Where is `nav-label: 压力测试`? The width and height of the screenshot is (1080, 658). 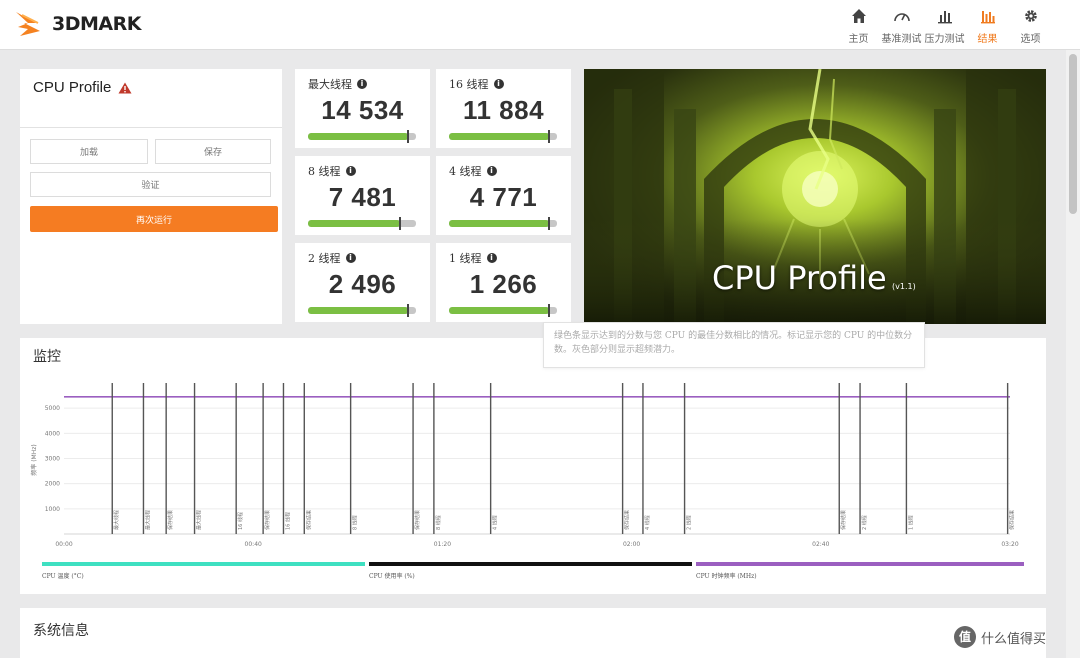 nav-label: 压力测试 is located at coordinates (944, 39).